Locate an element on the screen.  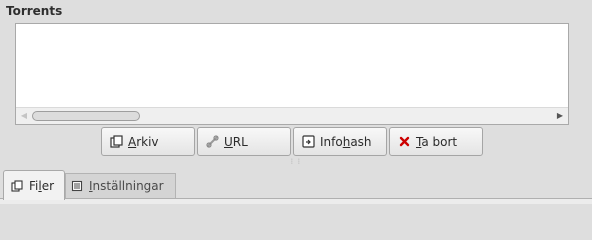
tab-files-label: Filer is located at coordinates (42, 185).